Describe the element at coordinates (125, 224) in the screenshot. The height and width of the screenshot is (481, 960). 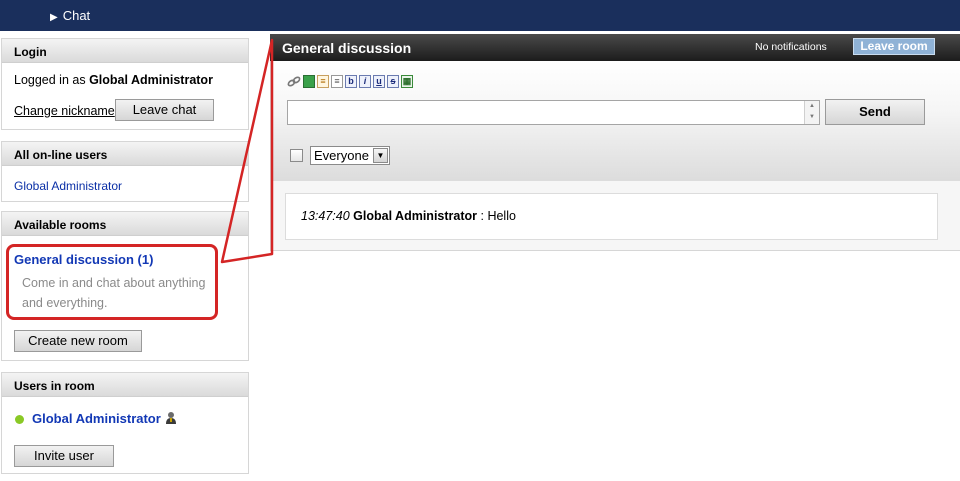
I see `available-rooms-title: Available rooms` at that location.